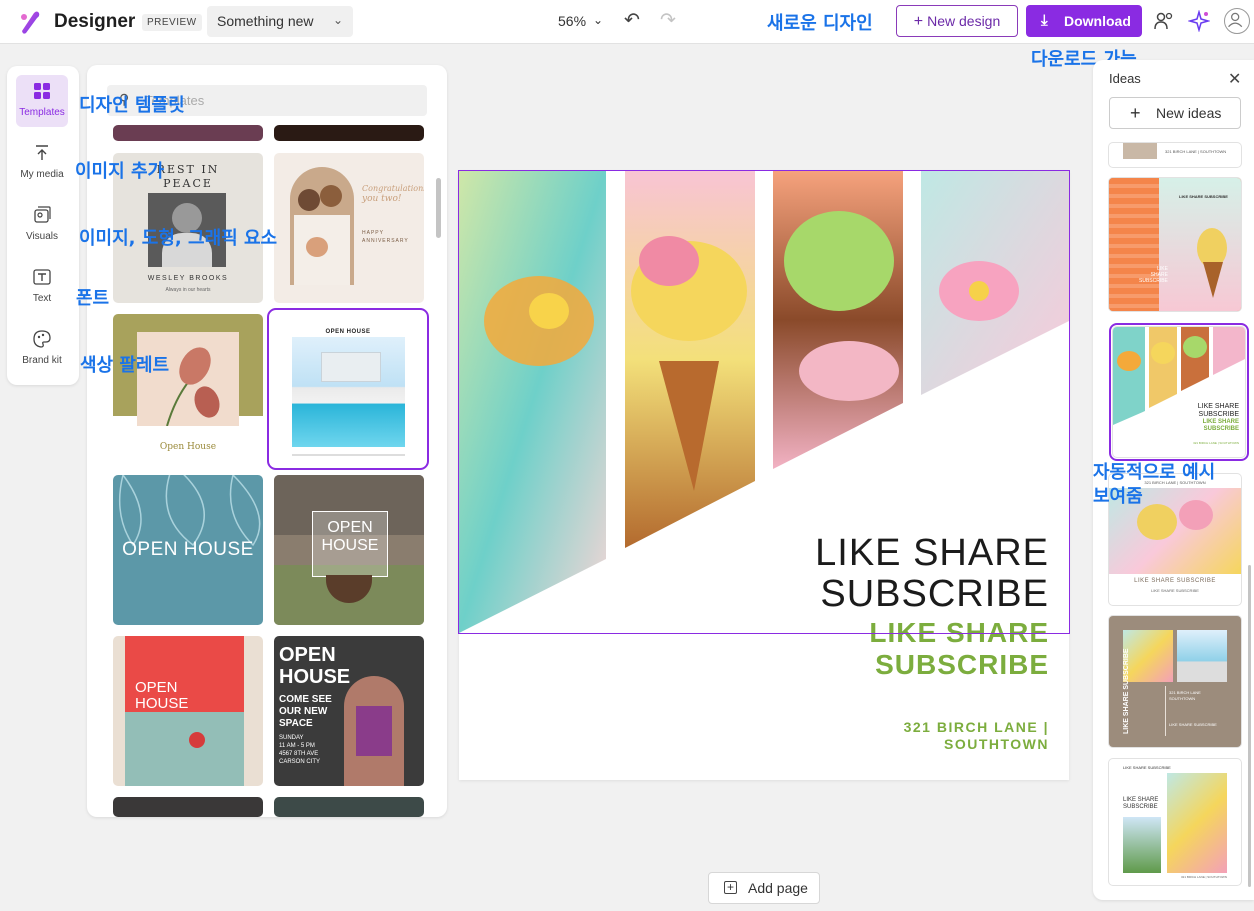  I want to click on rail-label: Visuals, so click(42, 236).